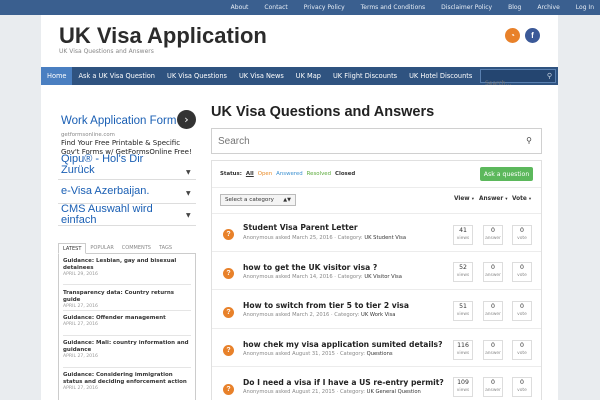 The height and width of the screenshot is (400, 600). Describe the element at coordinates (300, 227) in the screenshot. I see `question-title: Student Visa Parent Letter` at that location.